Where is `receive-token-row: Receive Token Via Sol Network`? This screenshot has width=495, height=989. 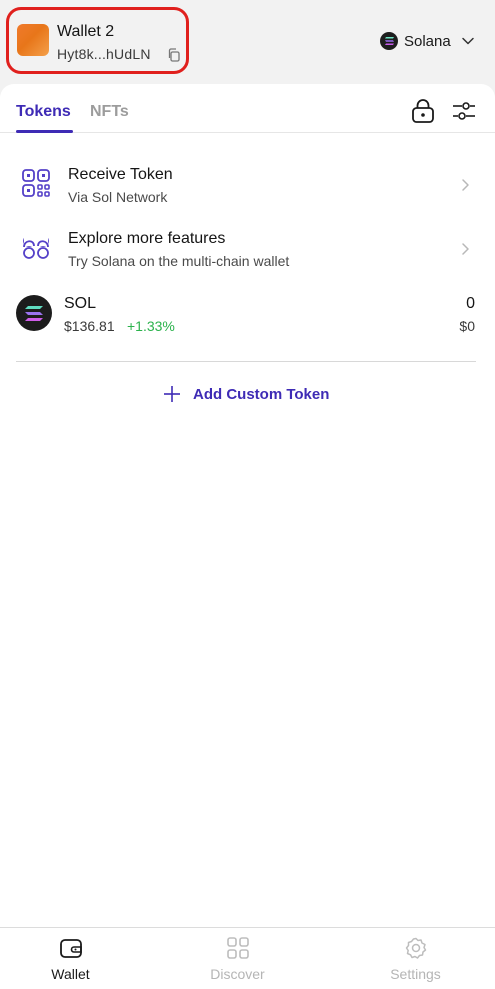 receive-token-row: Receive Token Via Sol Network is located at coordinates (247, 185).